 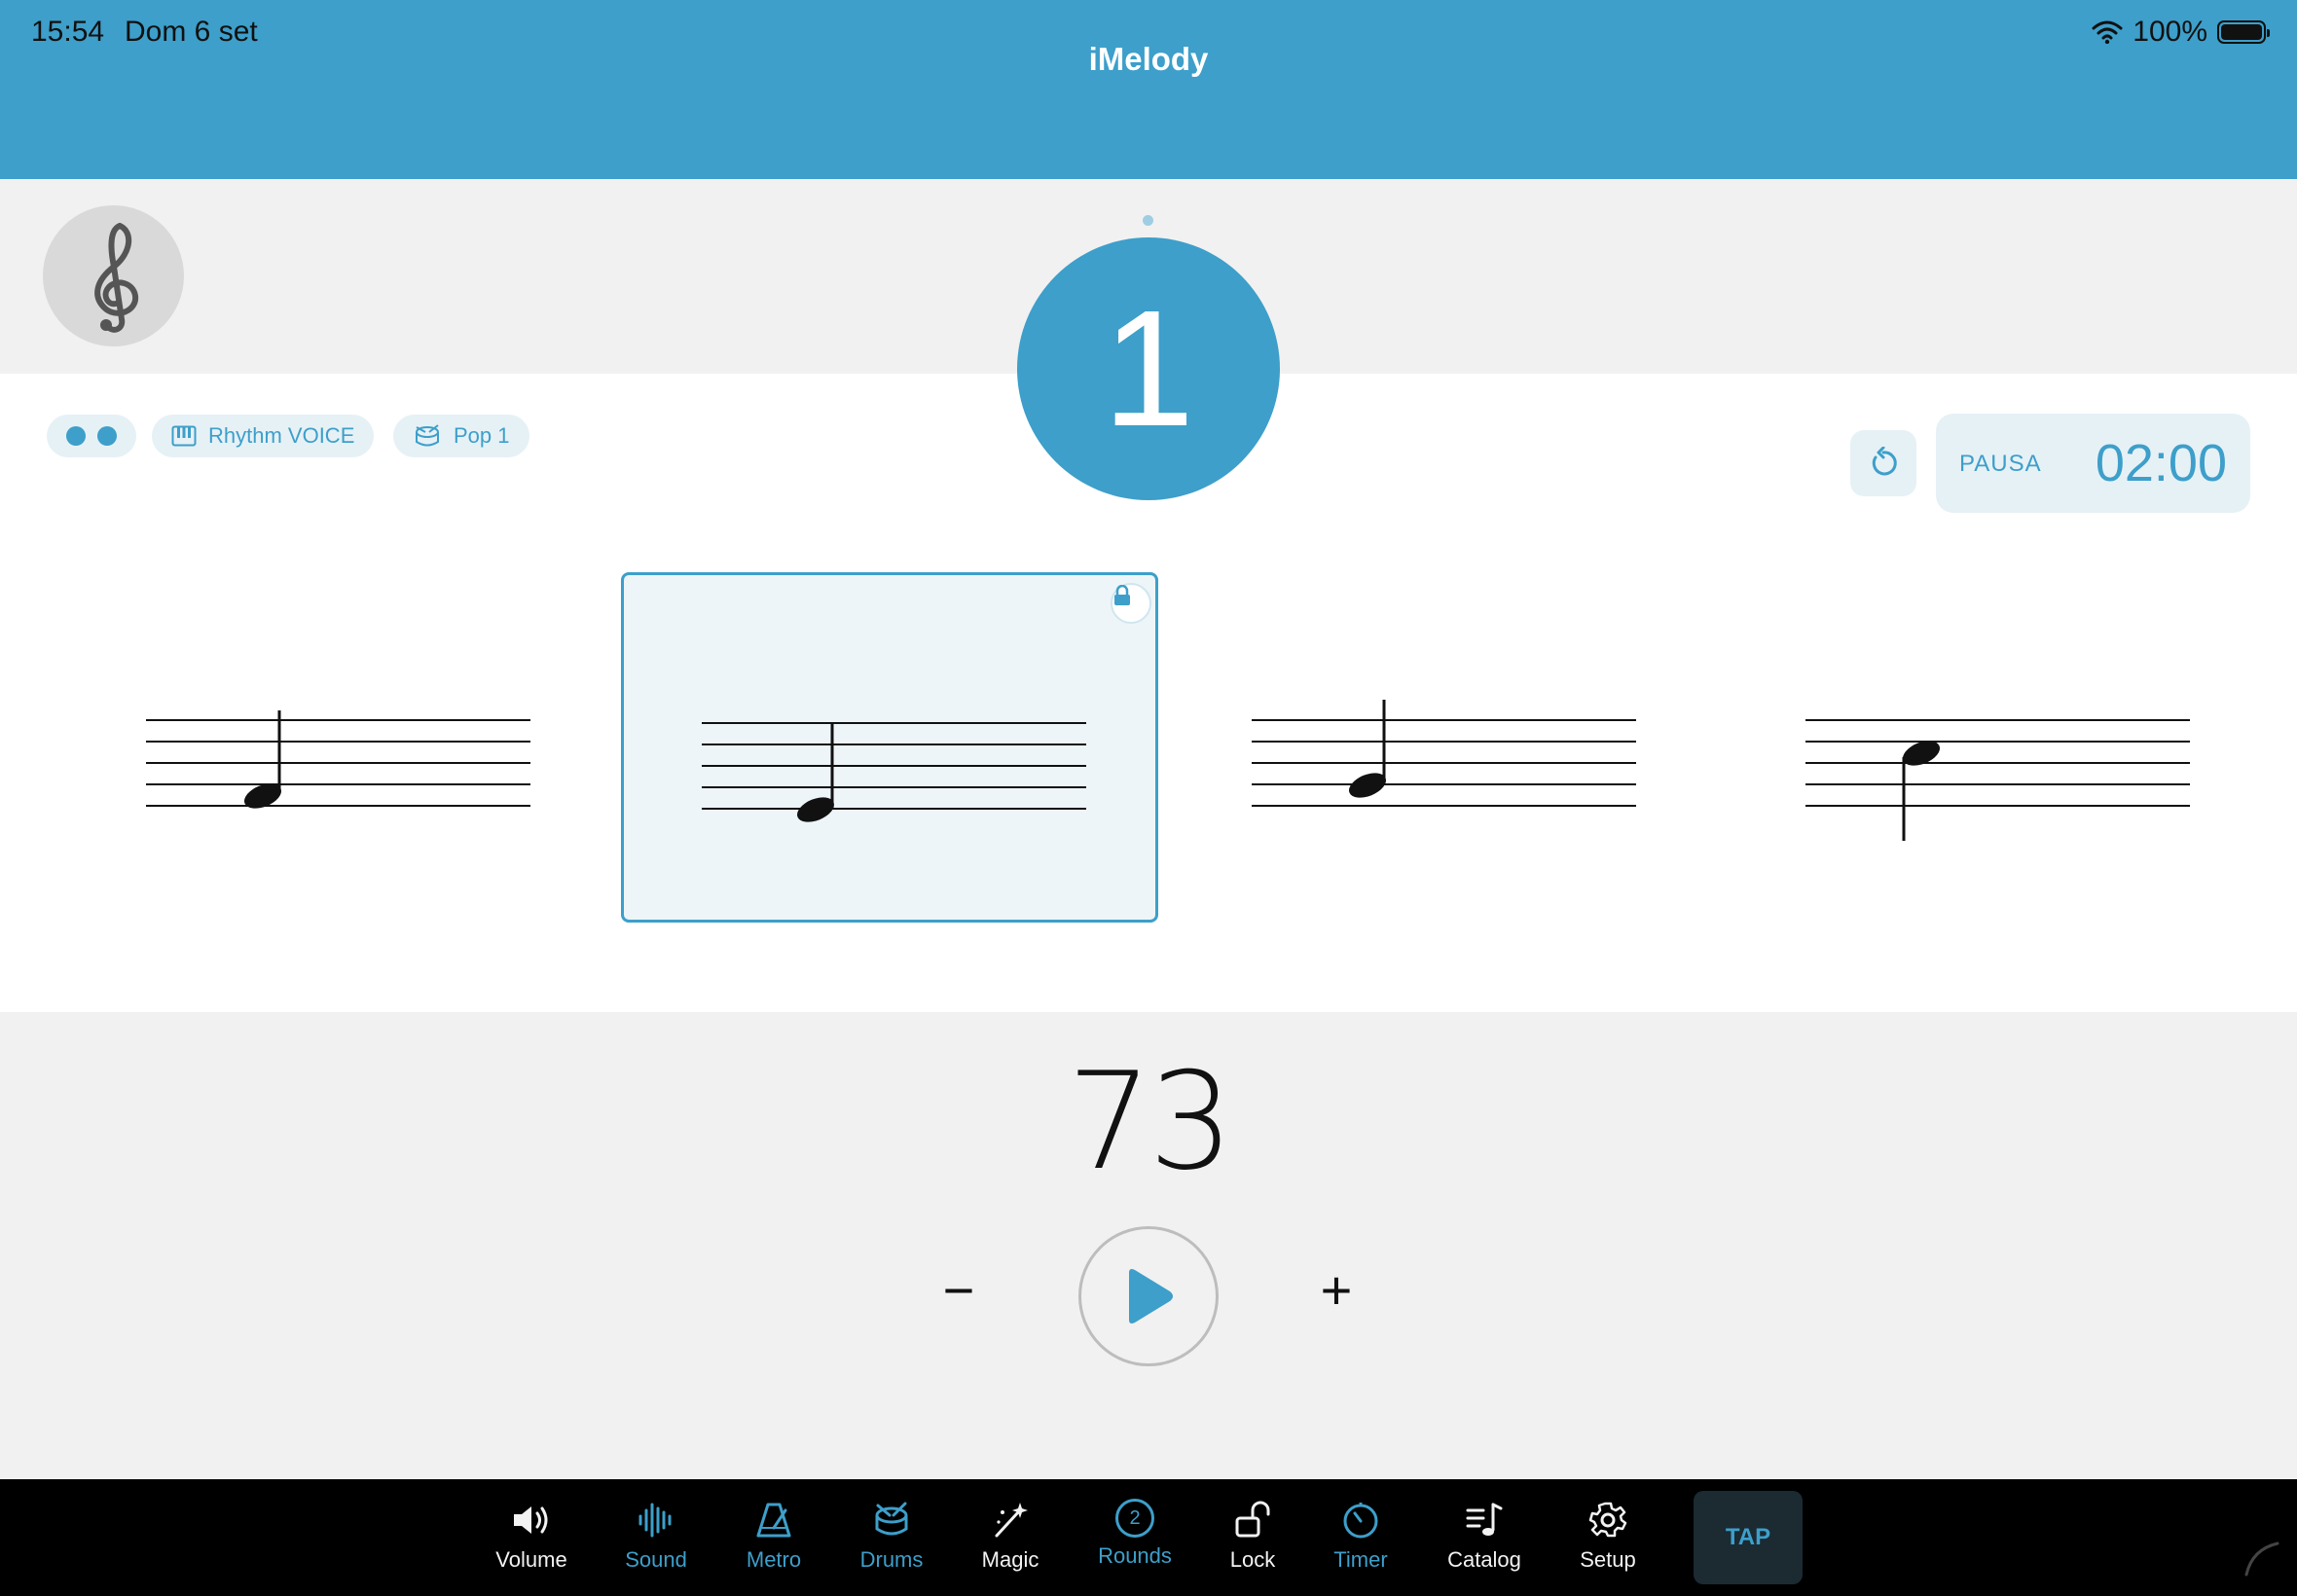 What do you see at coordinates (774, 1559) in the screenshot?
I see `toolbar-label: Metro` at bounding box center [774, 1559].